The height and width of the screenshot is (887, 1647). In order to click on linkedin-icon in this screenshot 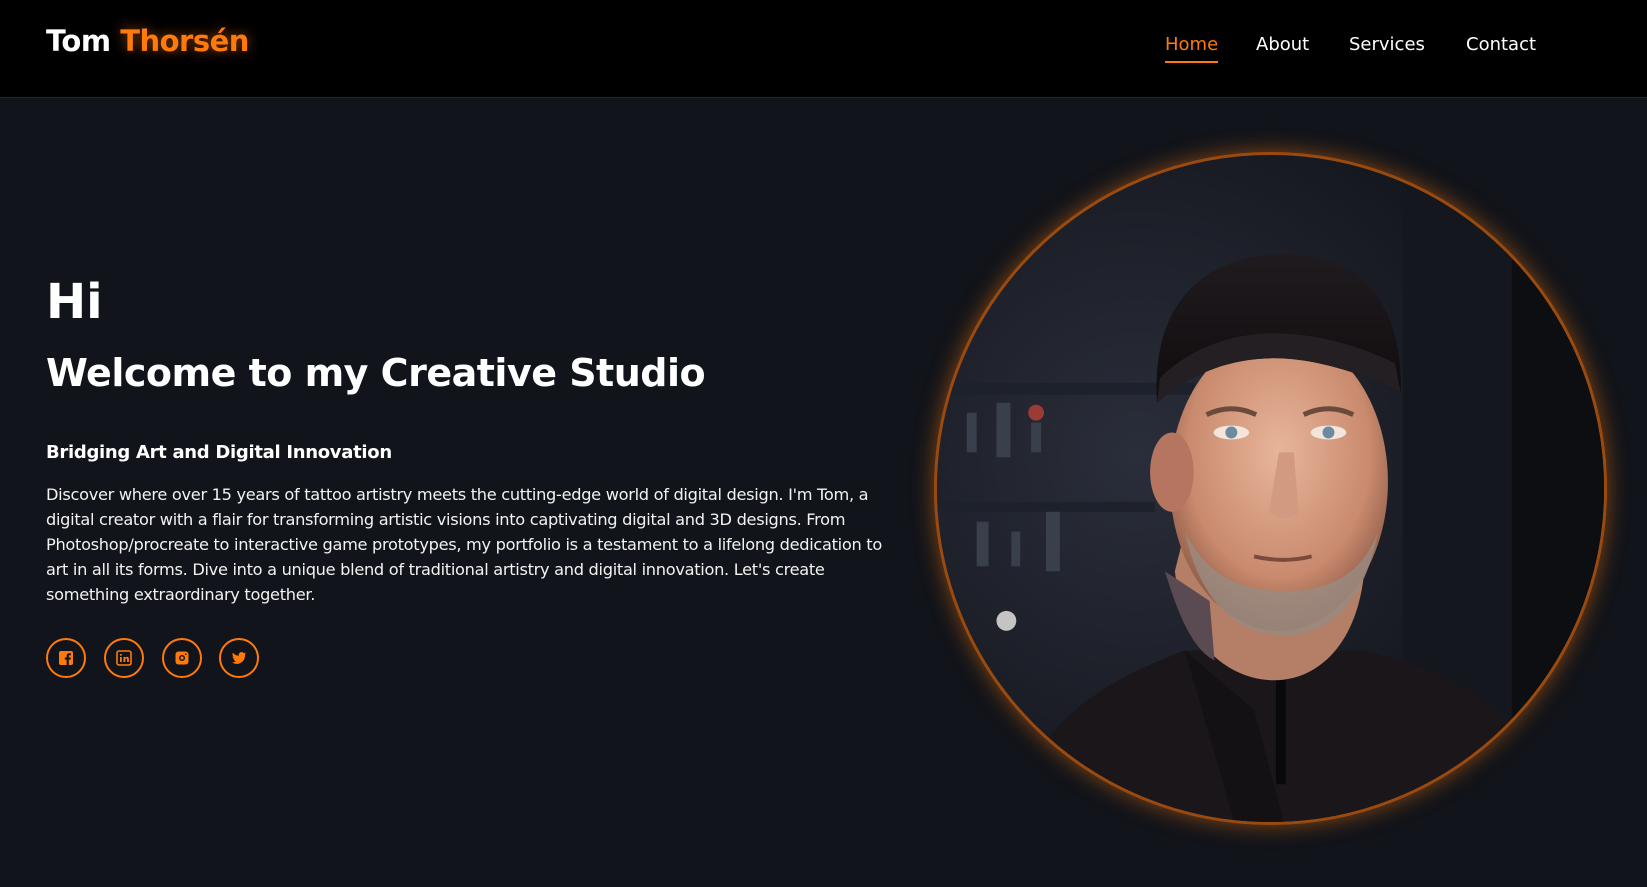, I will do `click(124, 658)`.